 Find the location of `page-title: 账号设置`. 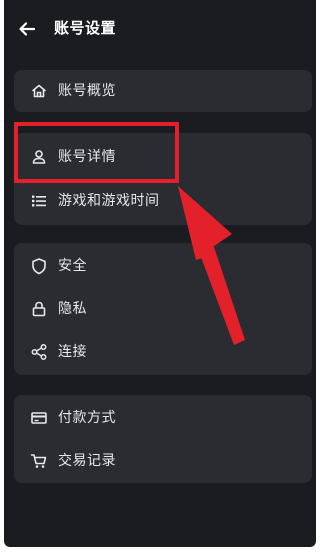

page-title: 账号设置 is located at coordinates (85, 28).